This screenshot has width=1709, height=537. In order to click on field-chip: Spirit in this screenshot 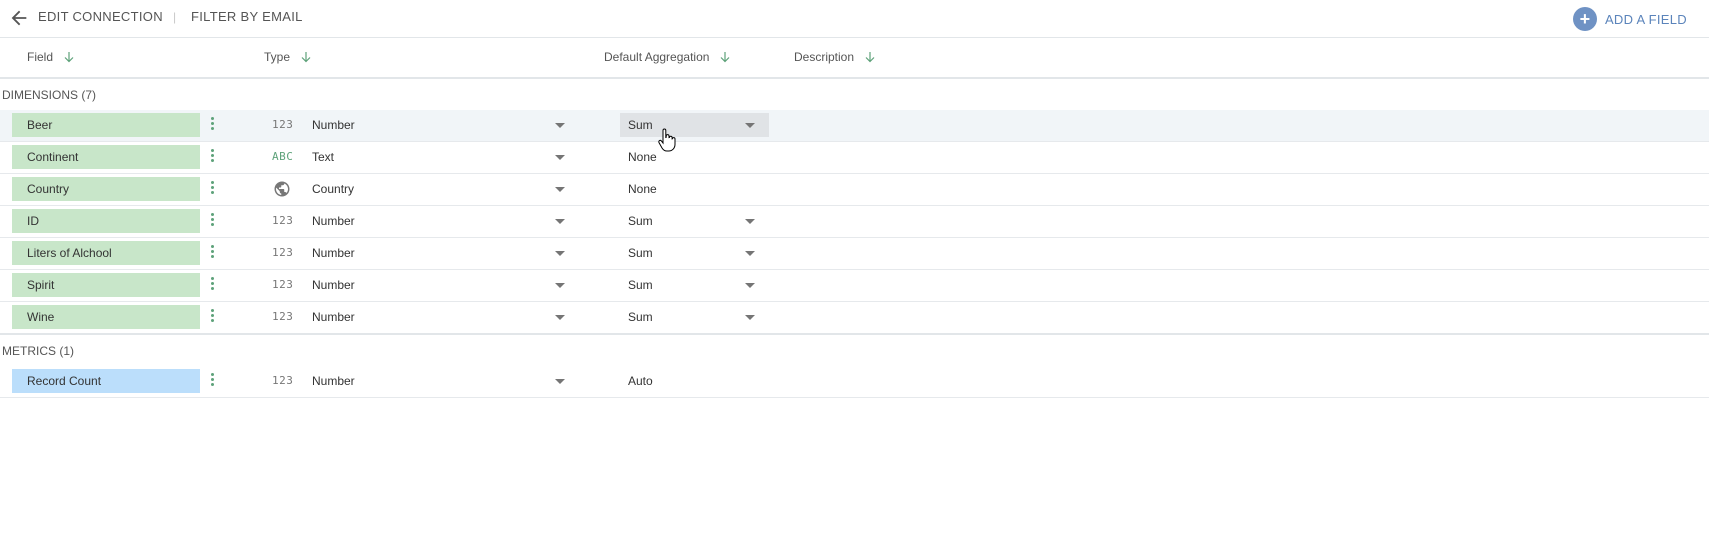, I will do `click(106, 285)`.